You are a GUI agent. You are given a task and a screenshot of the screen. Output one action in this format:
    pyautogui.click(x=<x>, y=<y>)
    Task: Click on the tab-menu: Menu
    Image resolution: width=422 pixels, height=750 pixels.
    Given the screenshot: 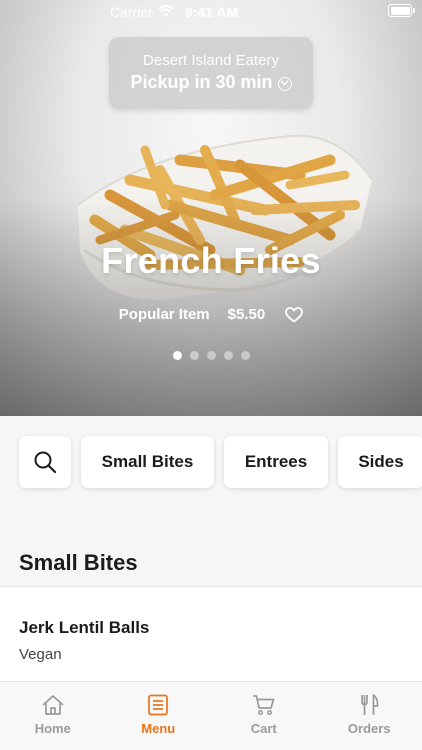 What is the action you would take?
    pyautogui.click(x=159, y=716)
    